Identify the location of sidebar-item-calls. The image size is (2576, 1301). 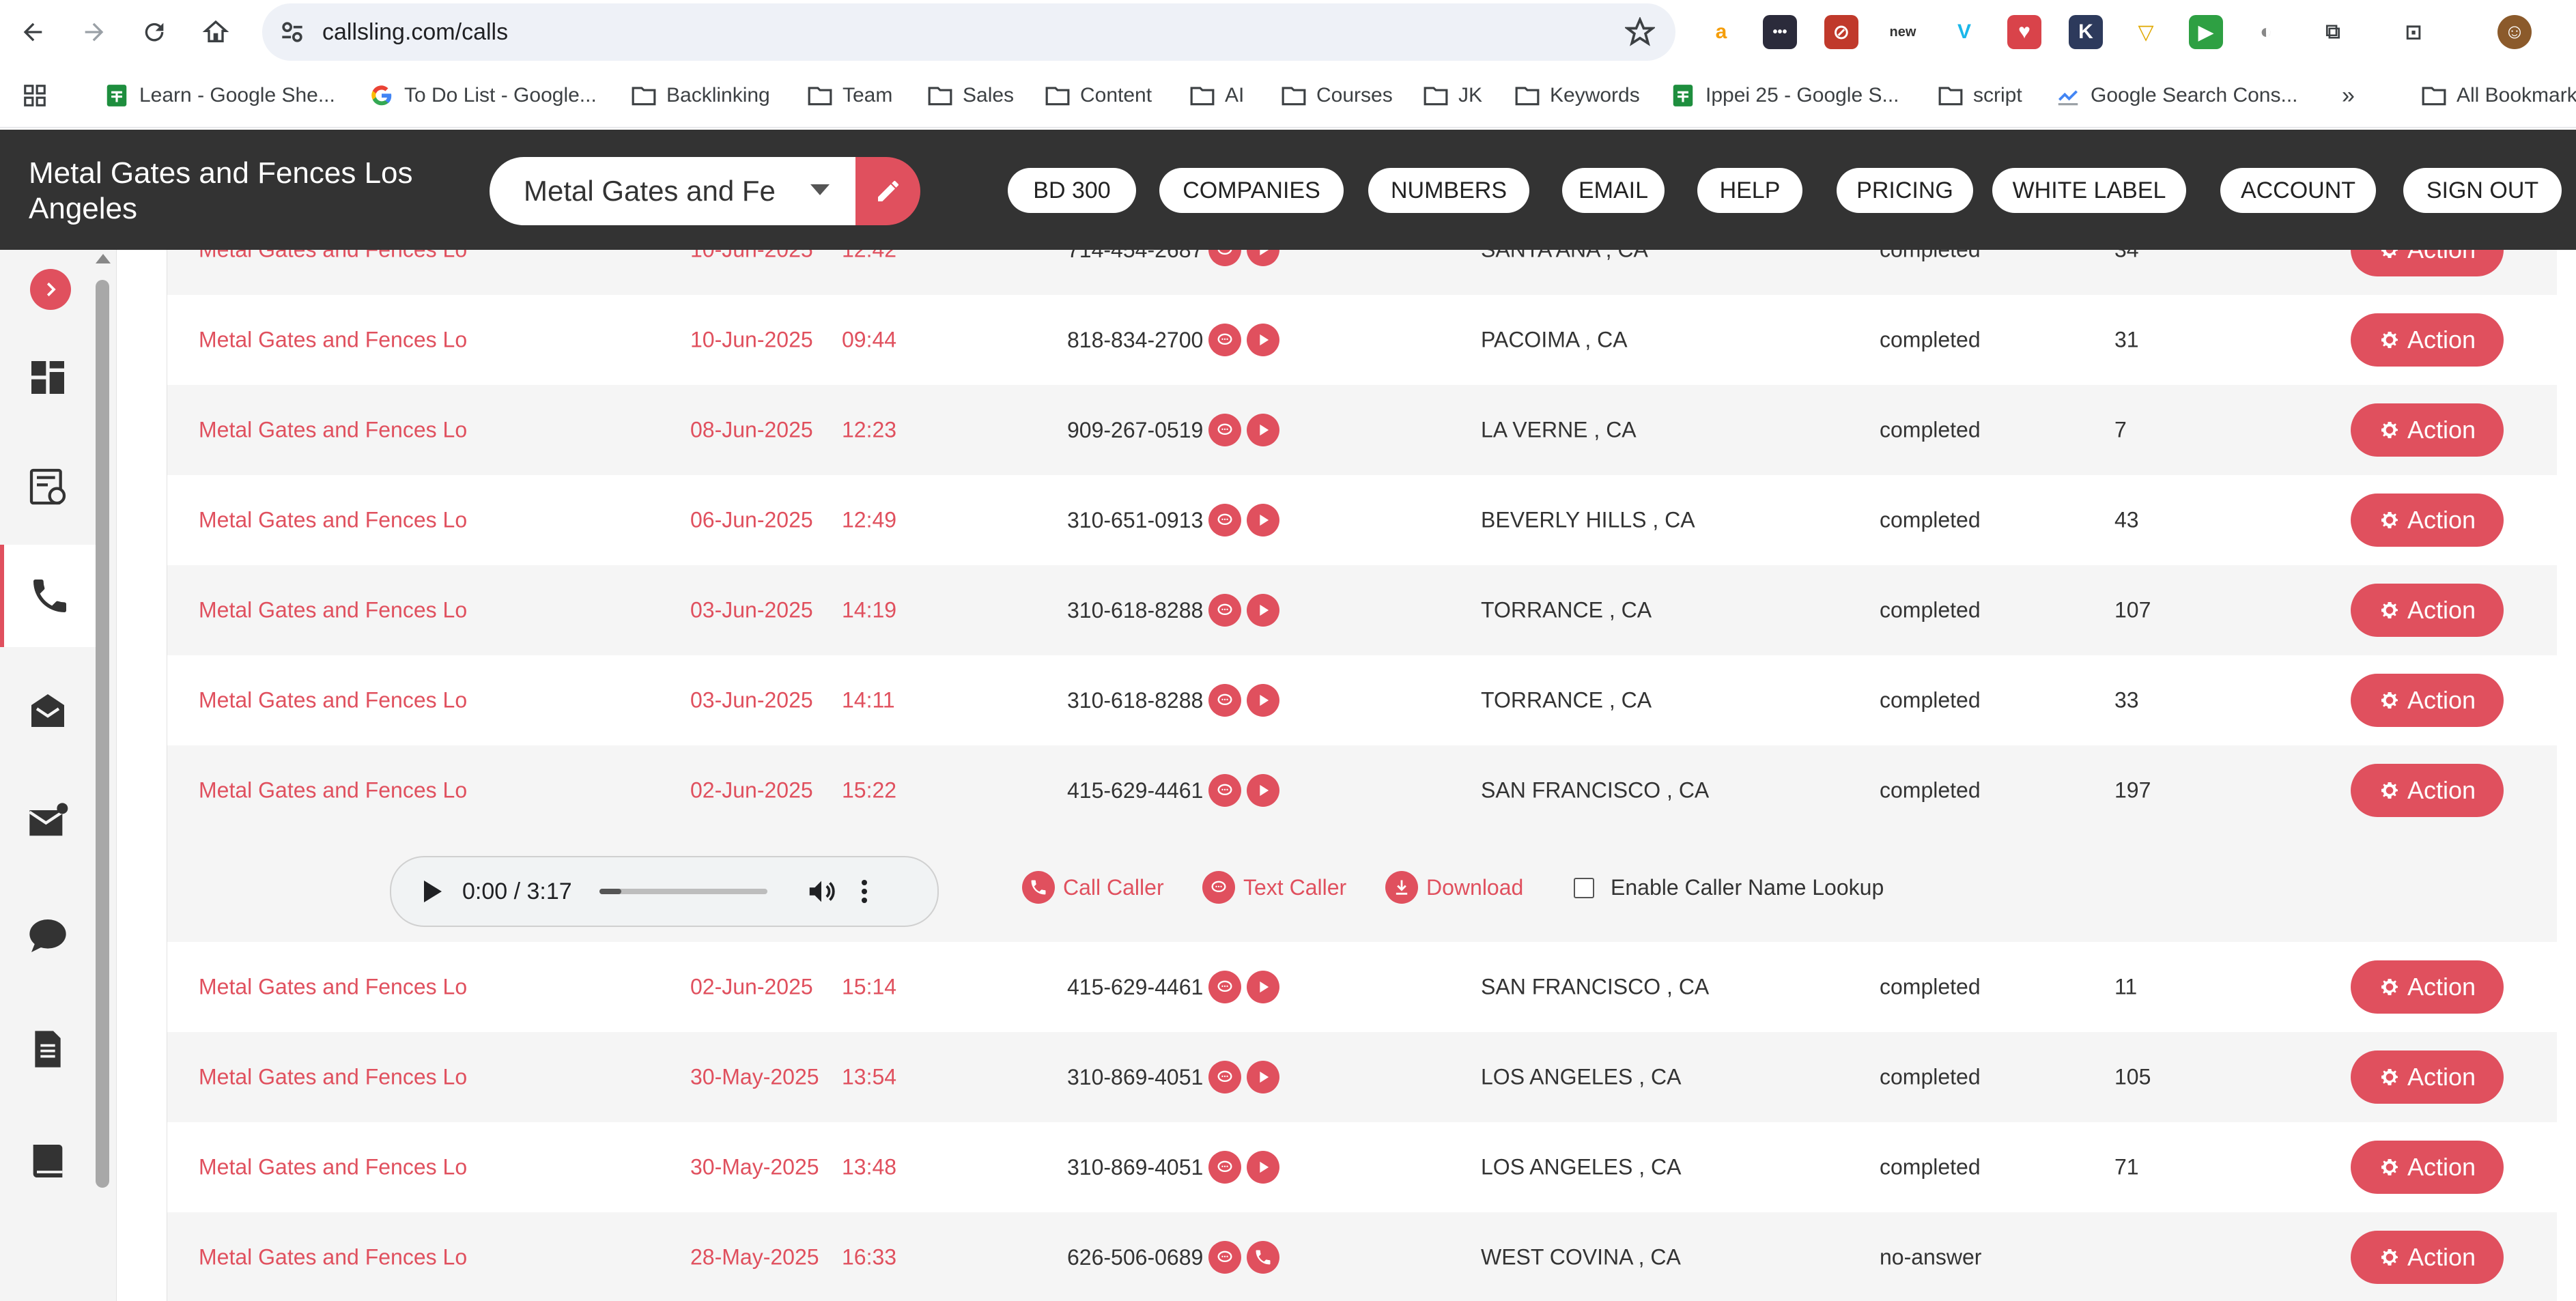
(48, 596).